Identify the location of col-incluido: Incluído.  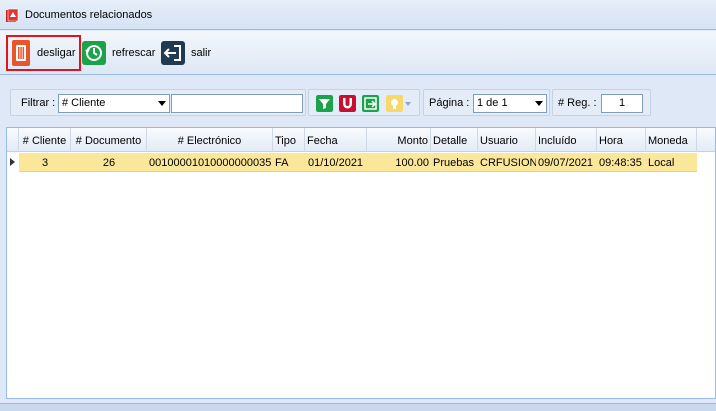
(566, 140).